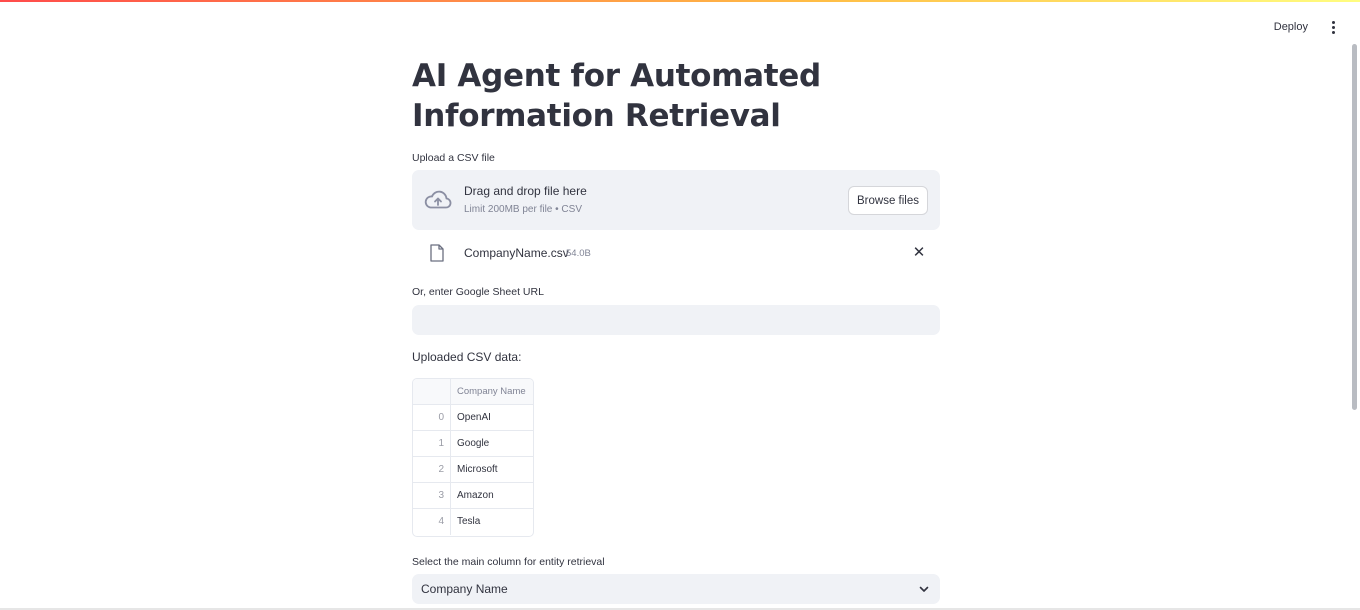 The height and width of the screenshot is (610, 1360). Describe the element at coordinates (492, 443) in the screenshot. I see `table-cell: Google` at that location.